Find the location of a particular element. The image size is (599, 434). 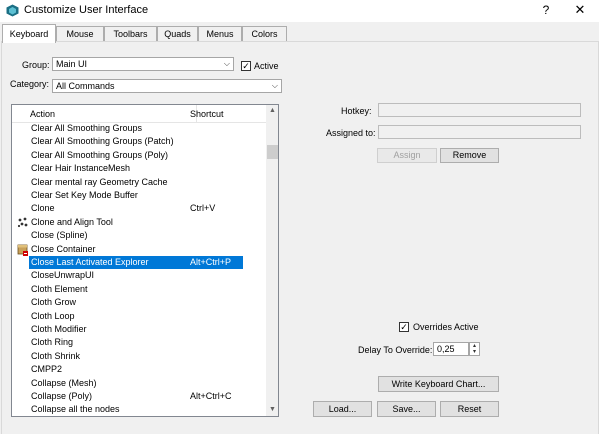

delay-to-override-label: Delay To Override: is located at coordinates (395, 350).